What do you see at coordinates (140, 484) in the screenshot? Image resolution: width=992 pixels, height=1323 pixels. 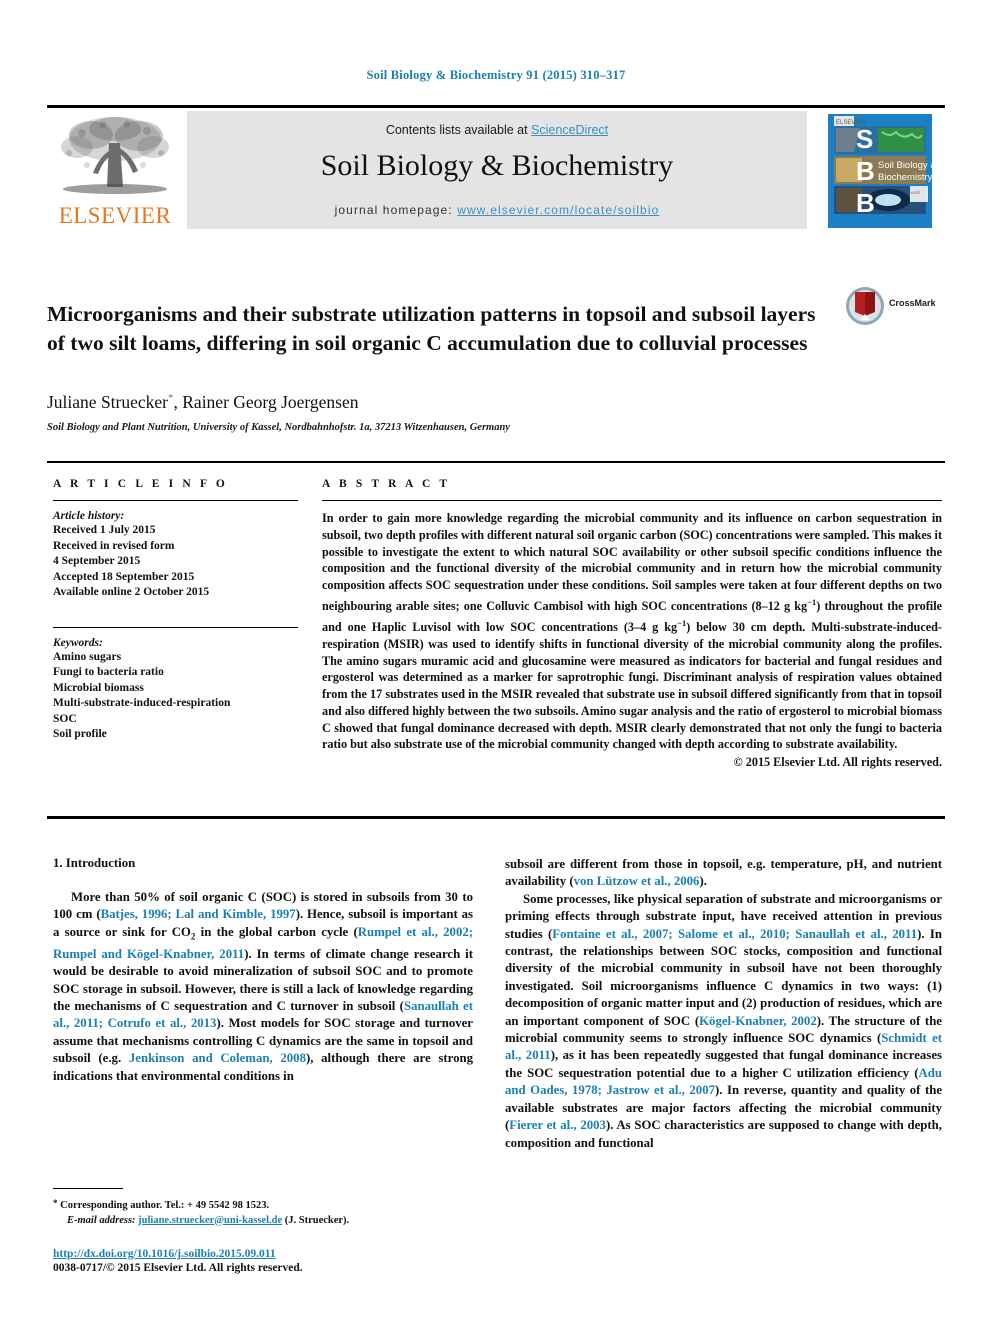 I see `article-info-heading: A R T I C L E I N F O` at bounding box center [140, 484].